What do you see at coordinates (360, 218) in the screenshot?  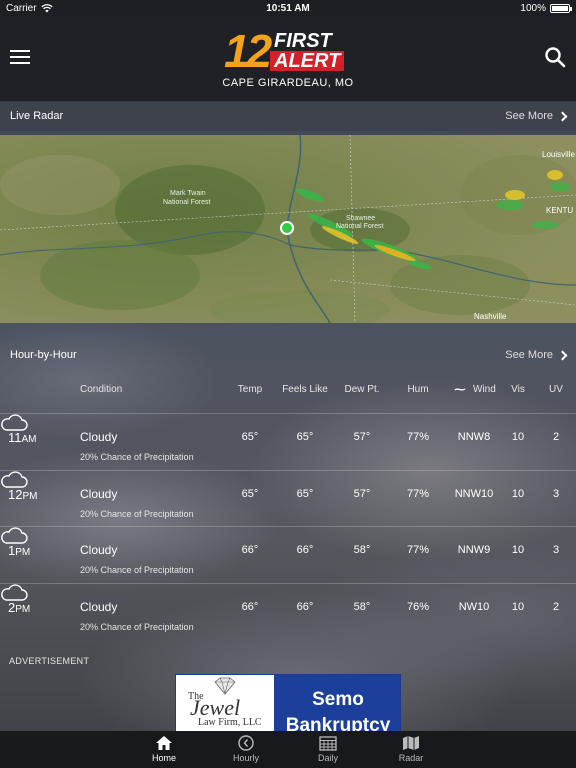 I see `map-label-shawnee: Shawnee` at bounding box center [360, 218].